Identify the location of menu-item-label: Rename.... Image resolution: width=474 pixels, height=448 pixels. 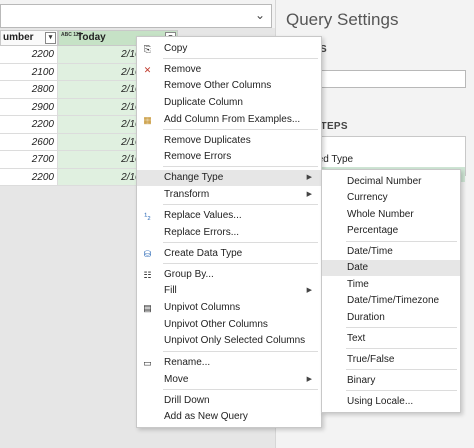
(187, 362).